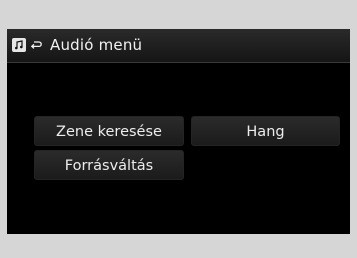  Describe the element at coordinates (28, 45) in the screenshot. I see `title-icons` at that location.